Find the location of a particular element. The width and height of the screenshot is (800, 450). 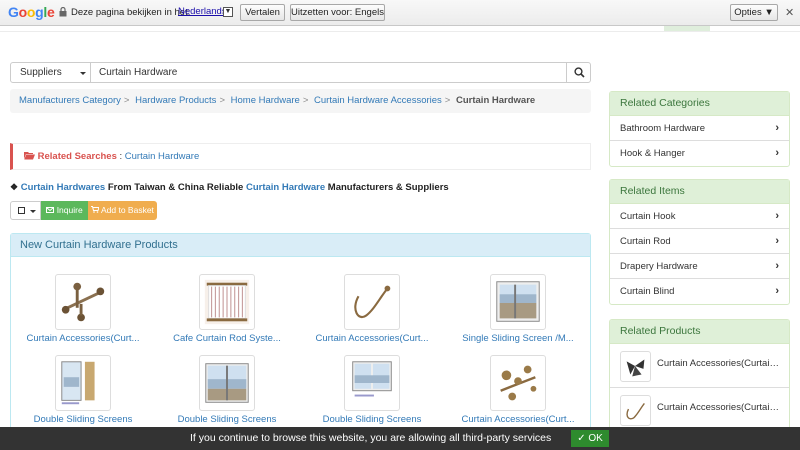

language-dropdown-icon: ▼ is located at coordinates (228, 12).